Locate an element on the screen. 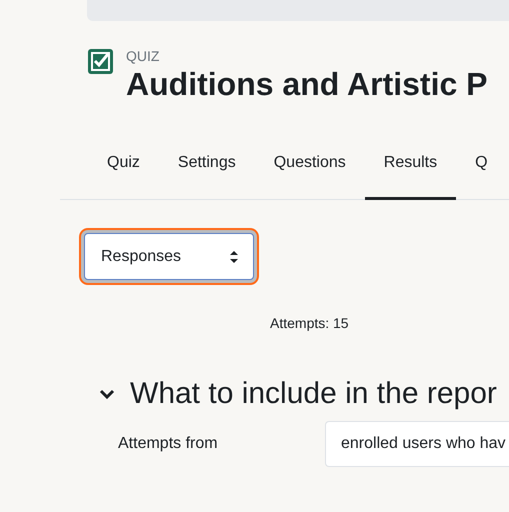  attempts-count: Attempts: 15 is located at coordinates (309, 323).